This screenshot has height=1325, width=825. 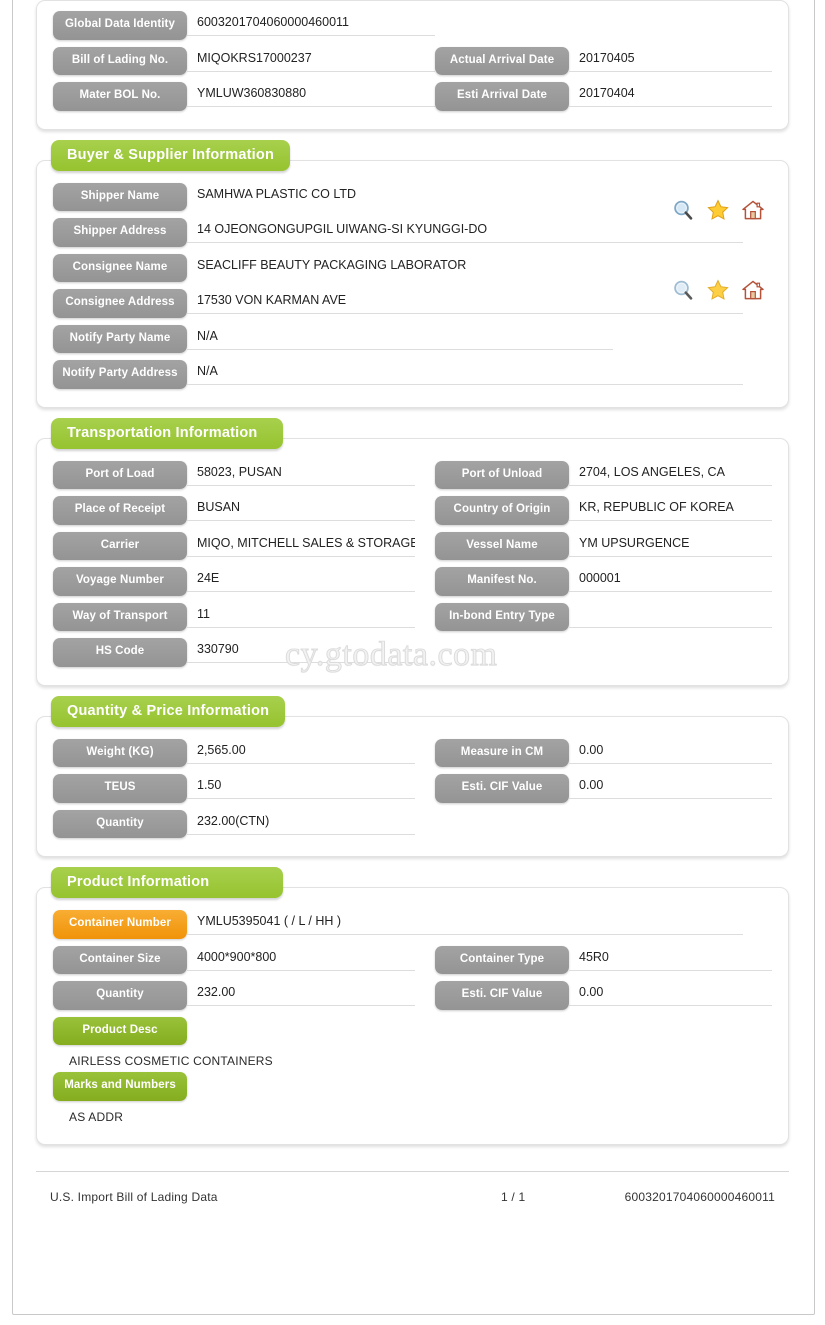 I want to click on value-container-type: 45R0, so click(x=670, y=959).